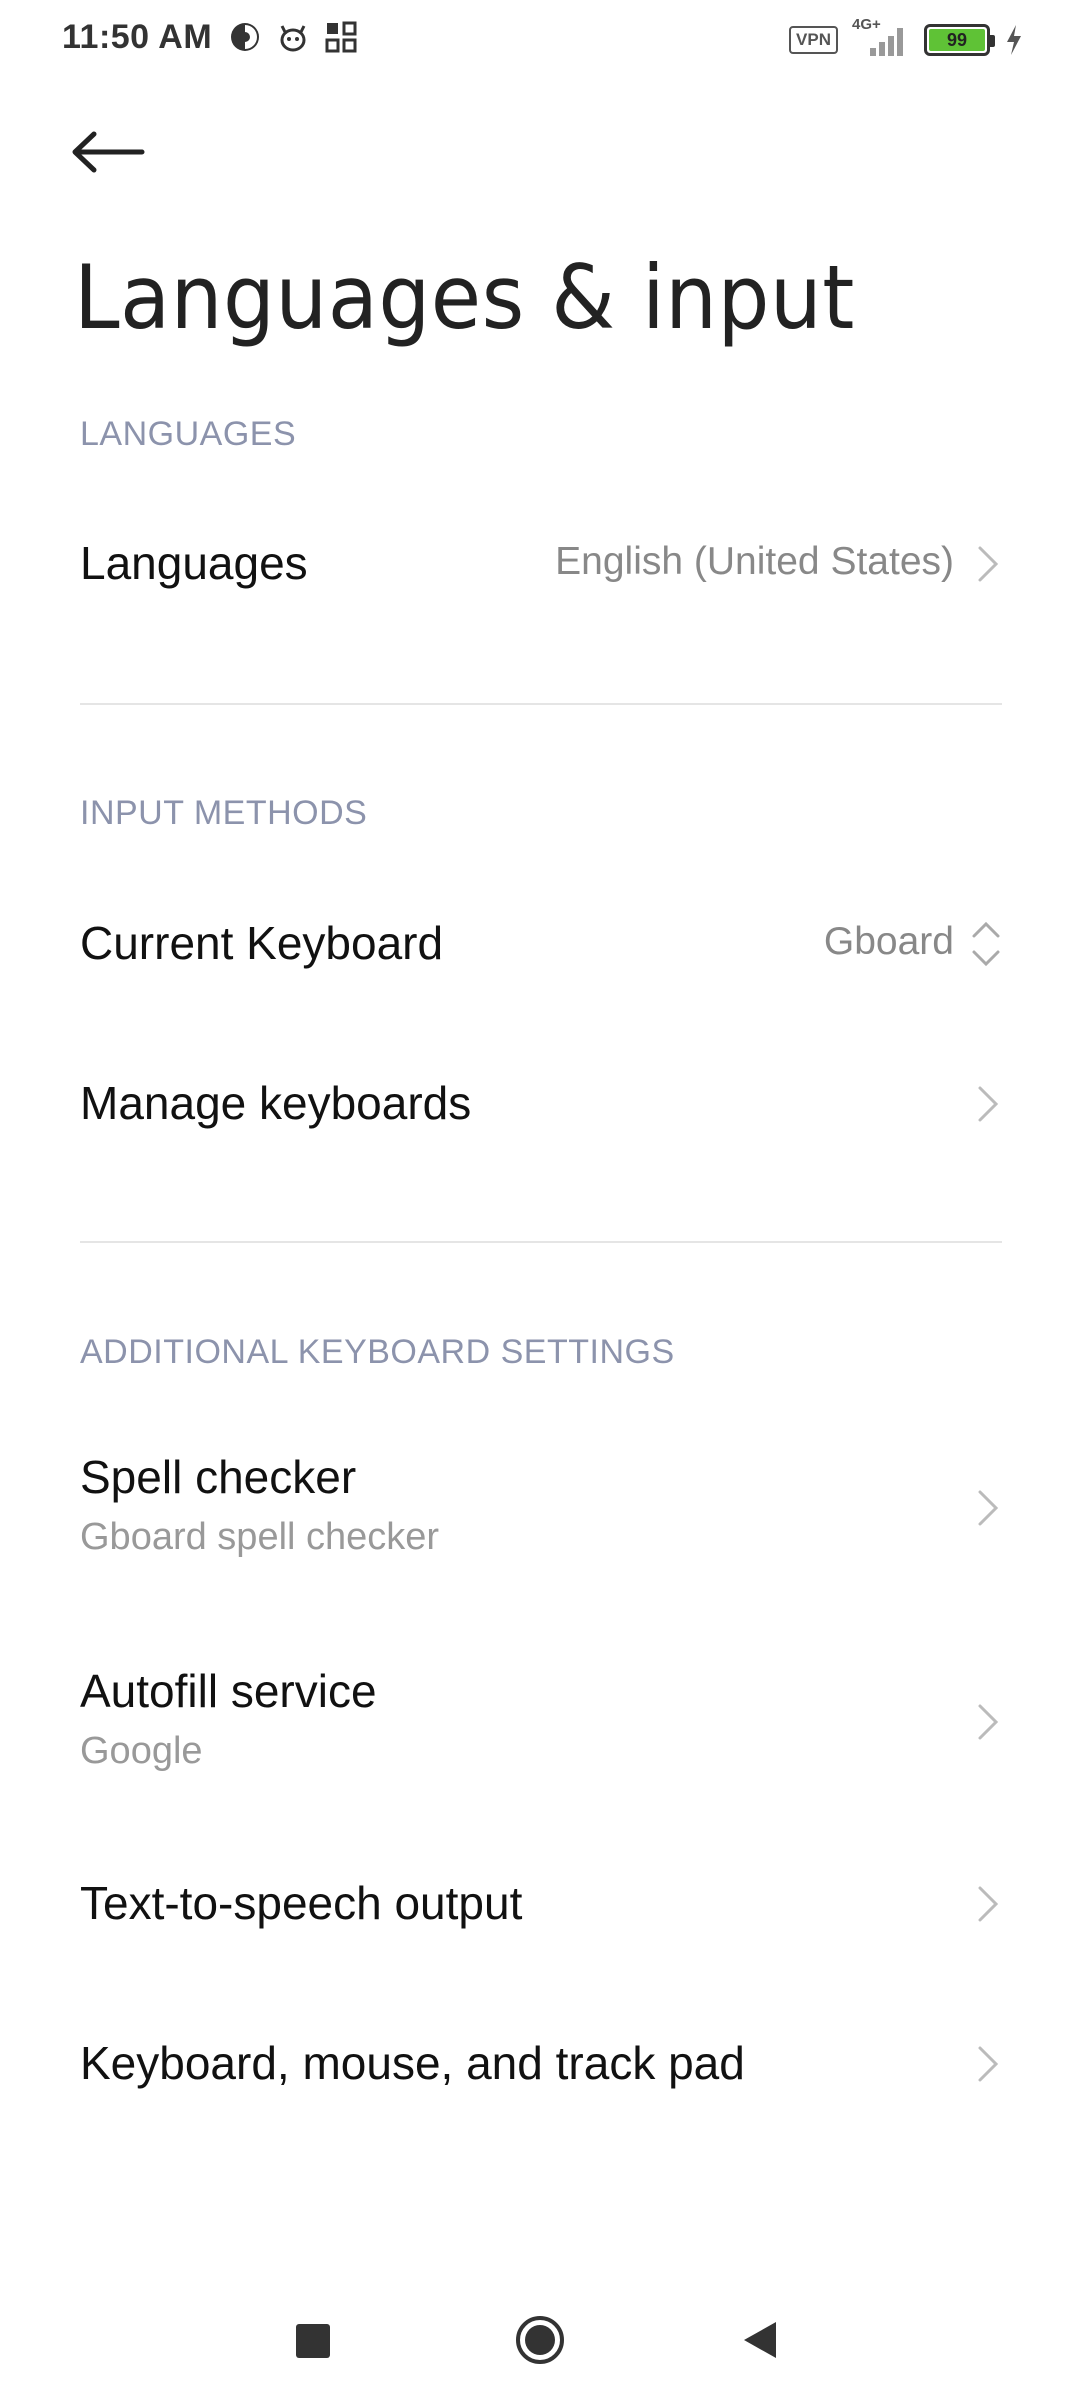 The image size is (1080, 2400). I want to click on navigation-bar, so click(540, 2340).